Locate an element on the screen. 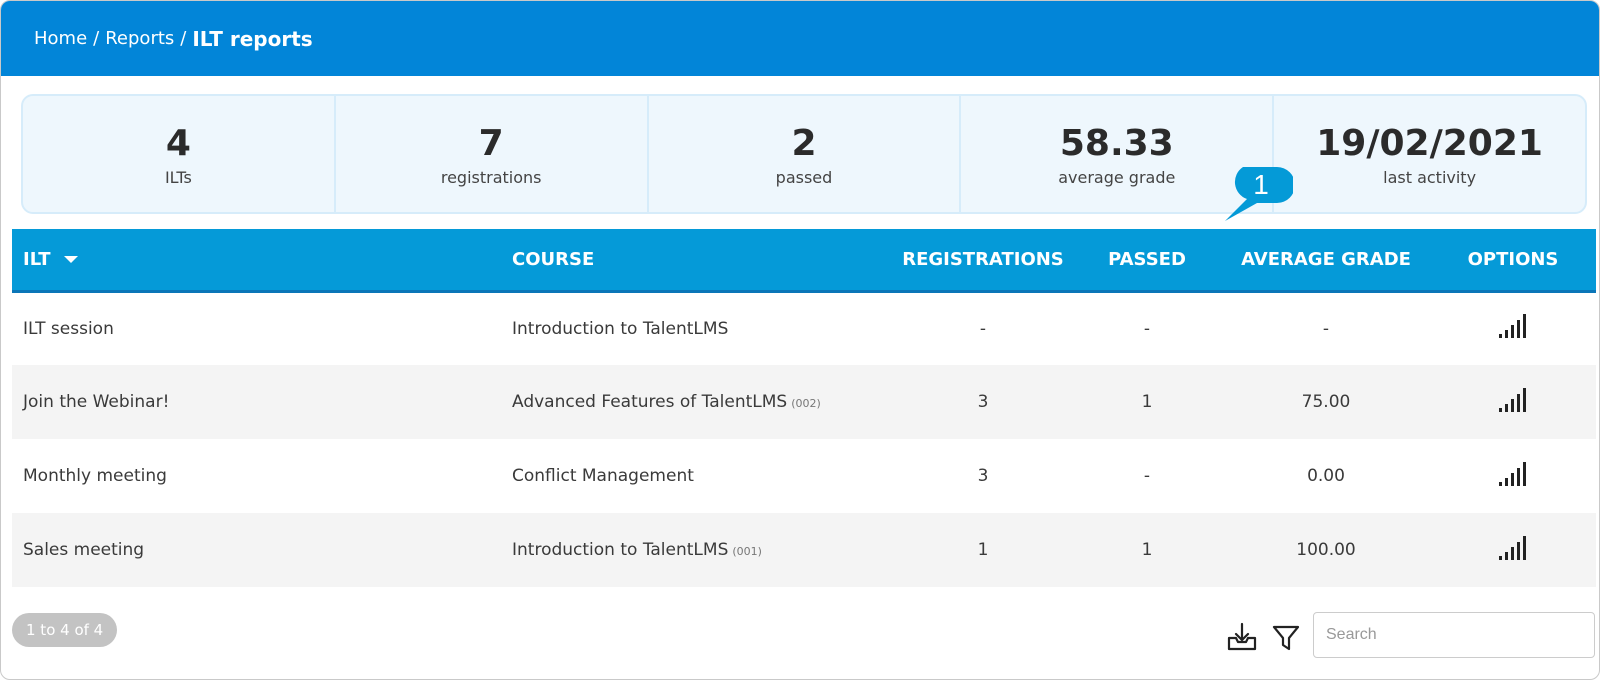 The image size is (1600, 680). cell-average-grade: 100.00 is located at coordinates (1326, 550).